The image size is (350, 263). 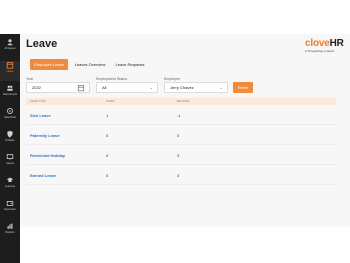 I want to click on wallet-icon, so click(x=10, y=203).